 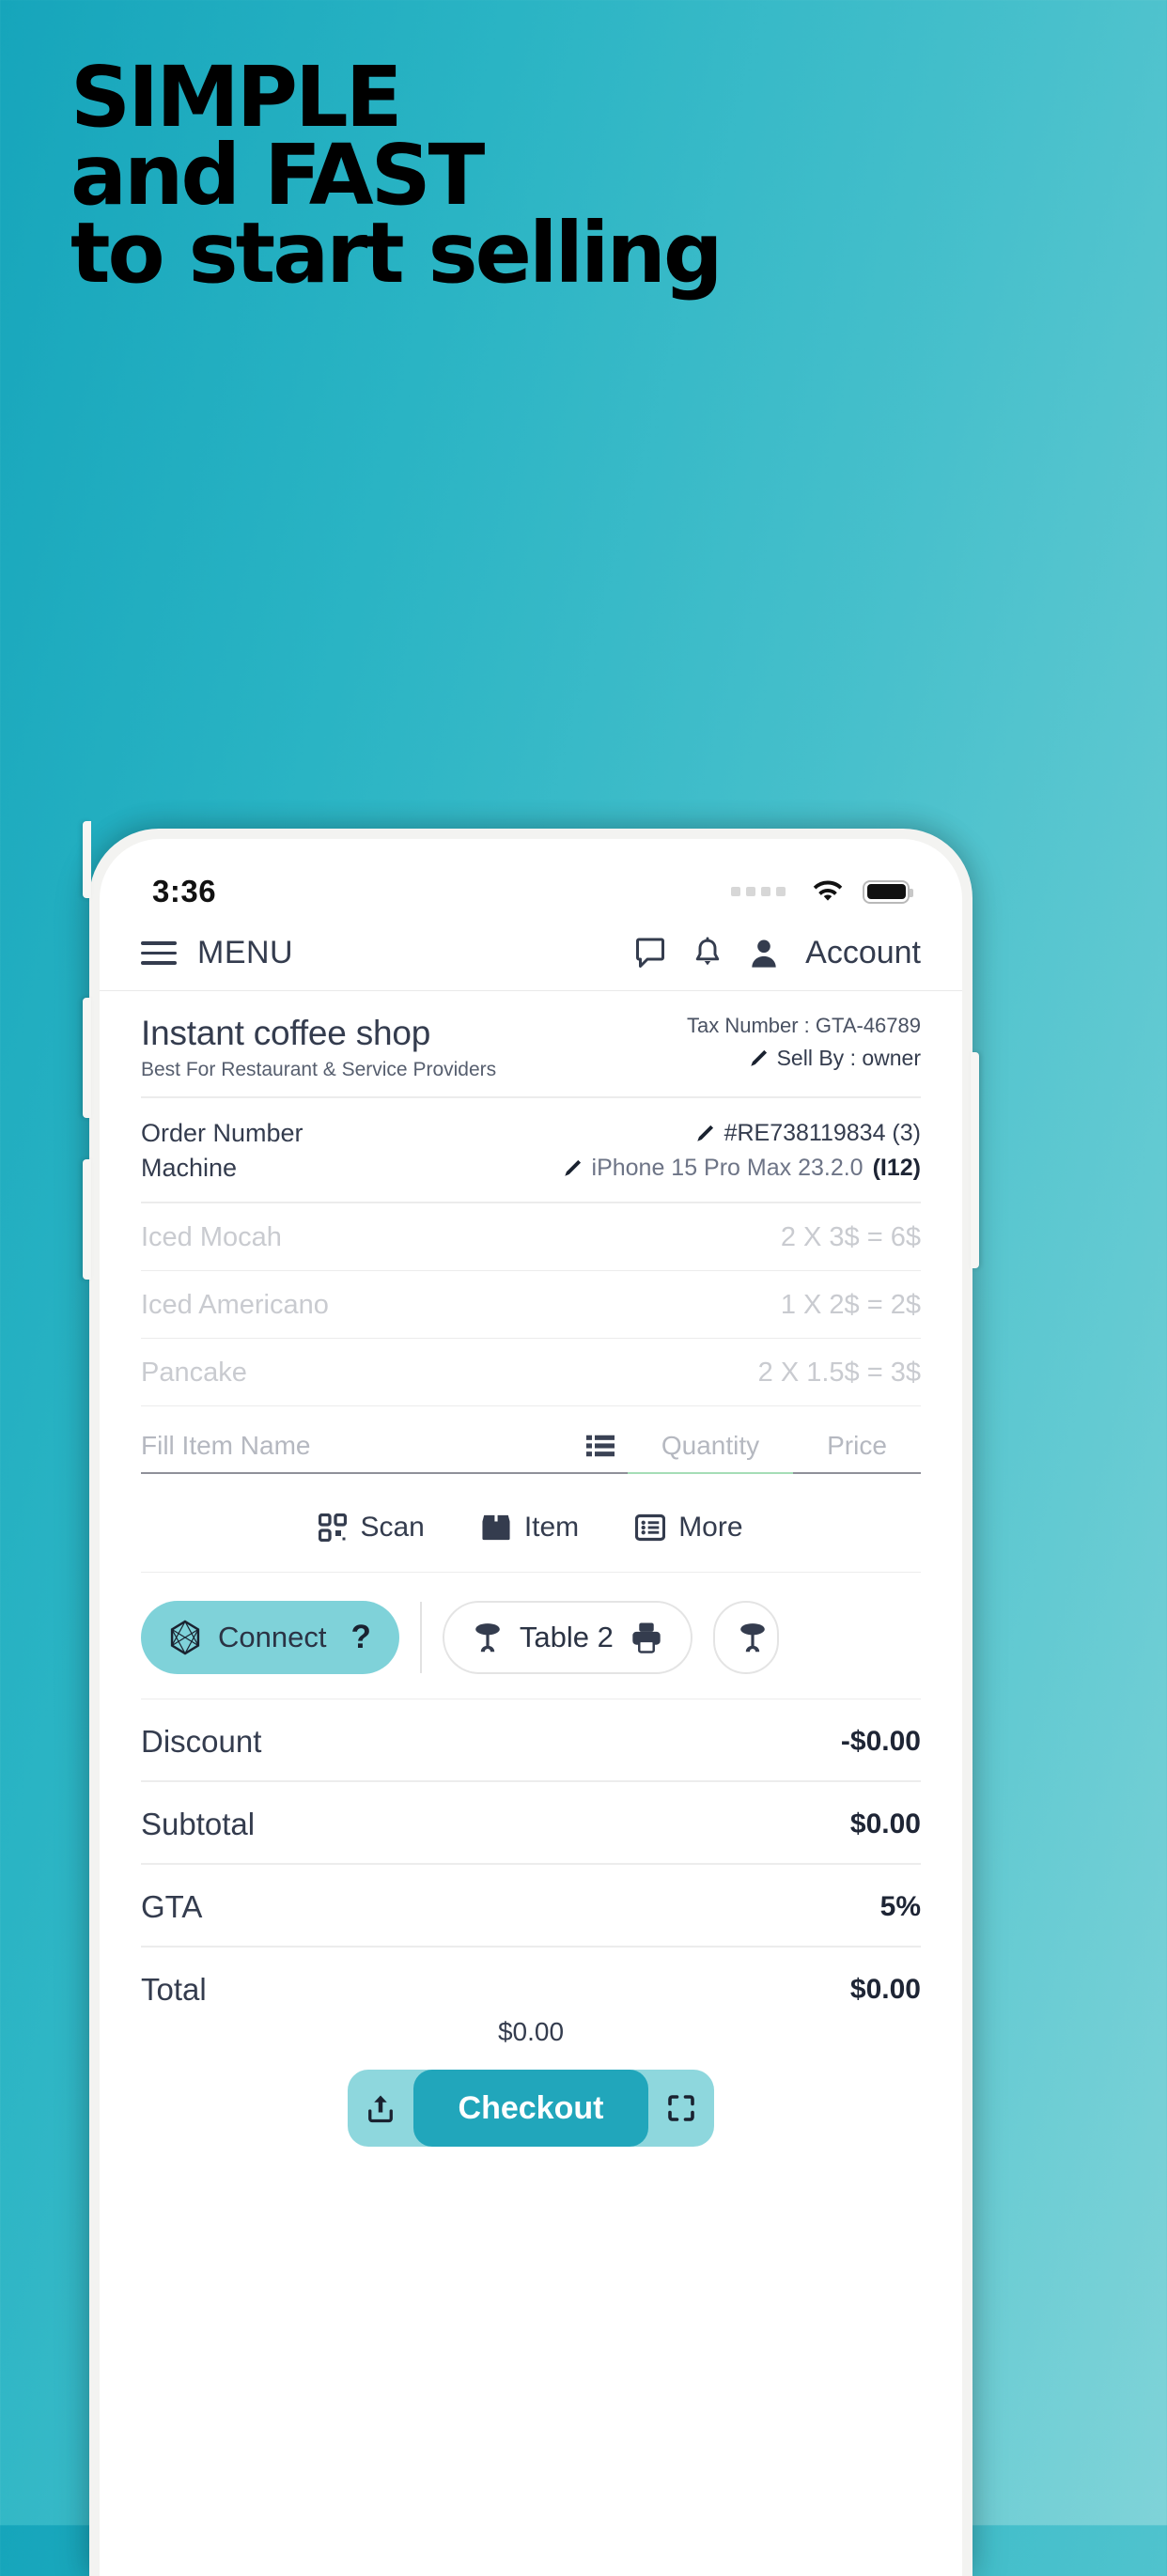 What do you see at coordinates (174, 1990) in the screenshot?
I see `total-label: Total` at bounding box center [174, 1990].